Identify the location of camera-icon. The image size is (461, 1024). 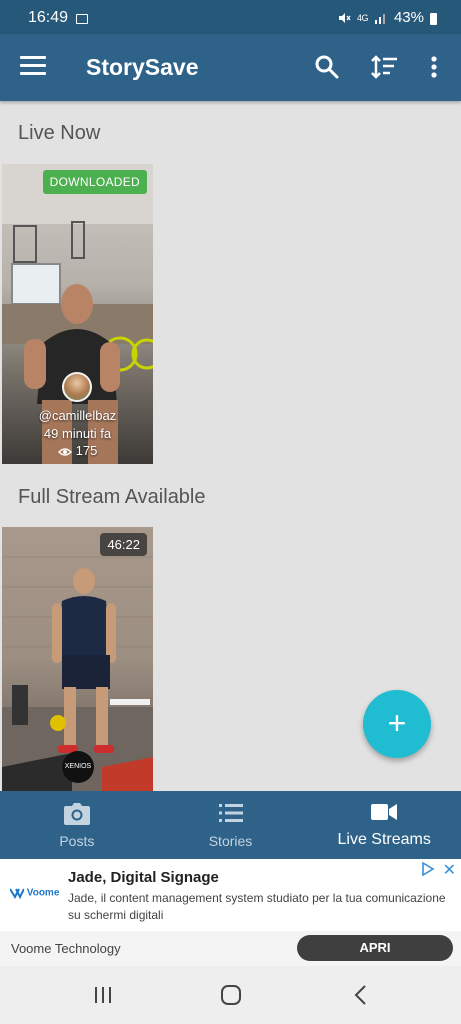
(76, 814).